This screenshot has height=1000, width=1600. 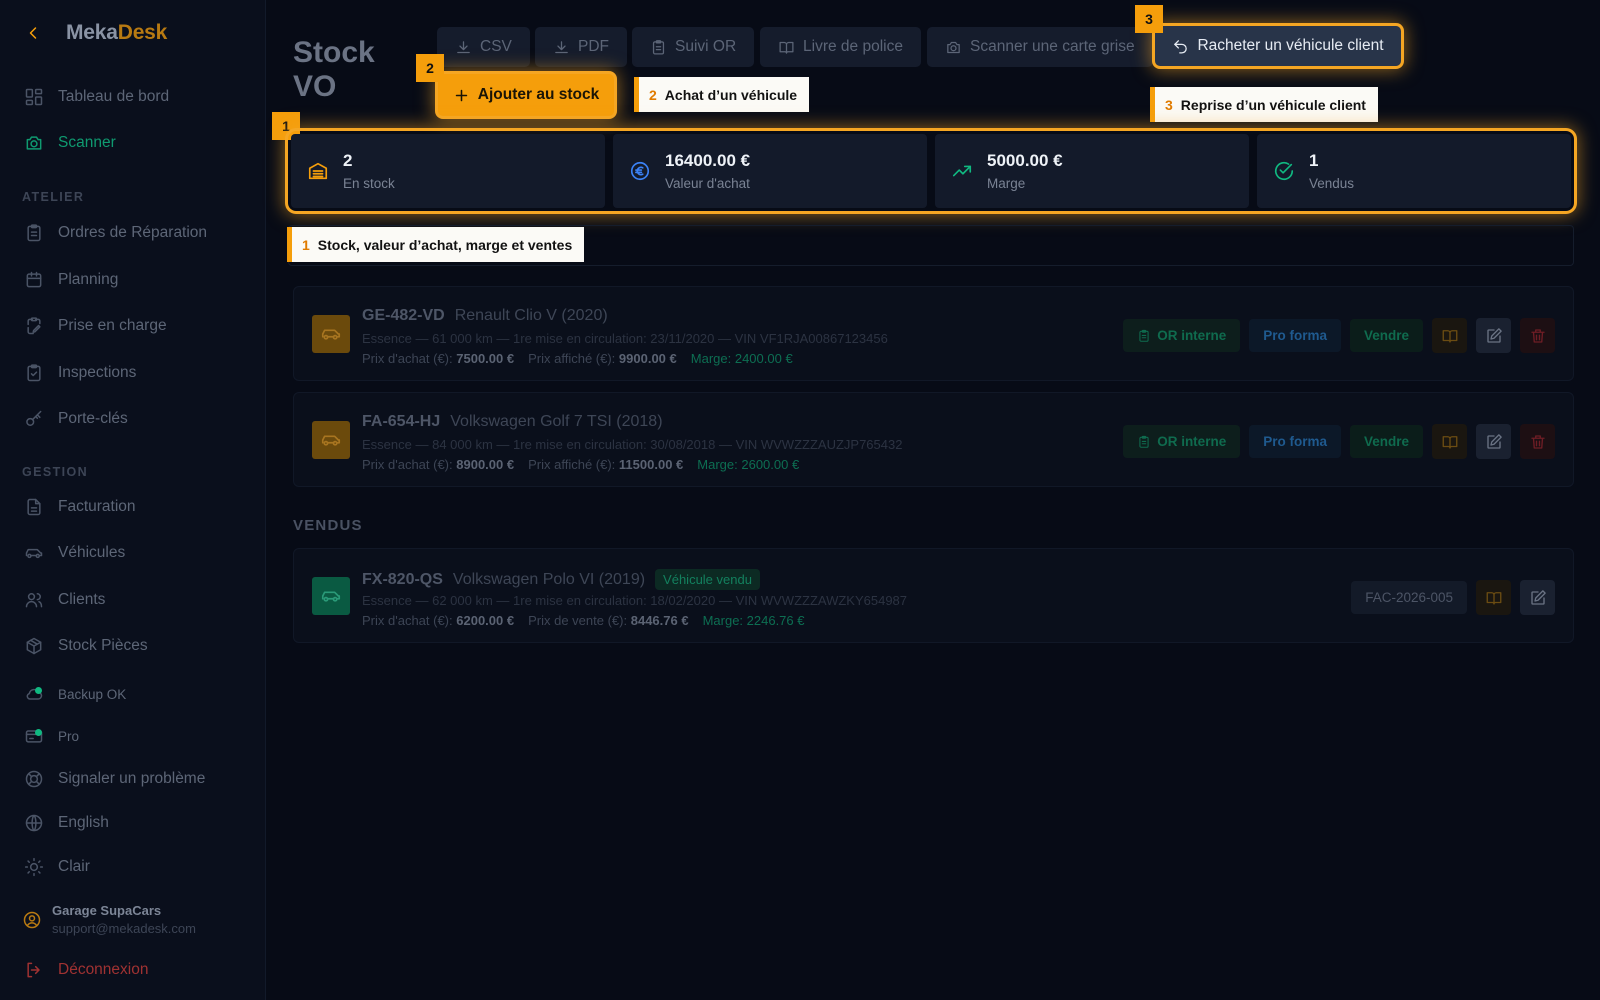 I want to click on scan-registration-button: Scanner une carte grise, so click(x=1040, y=47).